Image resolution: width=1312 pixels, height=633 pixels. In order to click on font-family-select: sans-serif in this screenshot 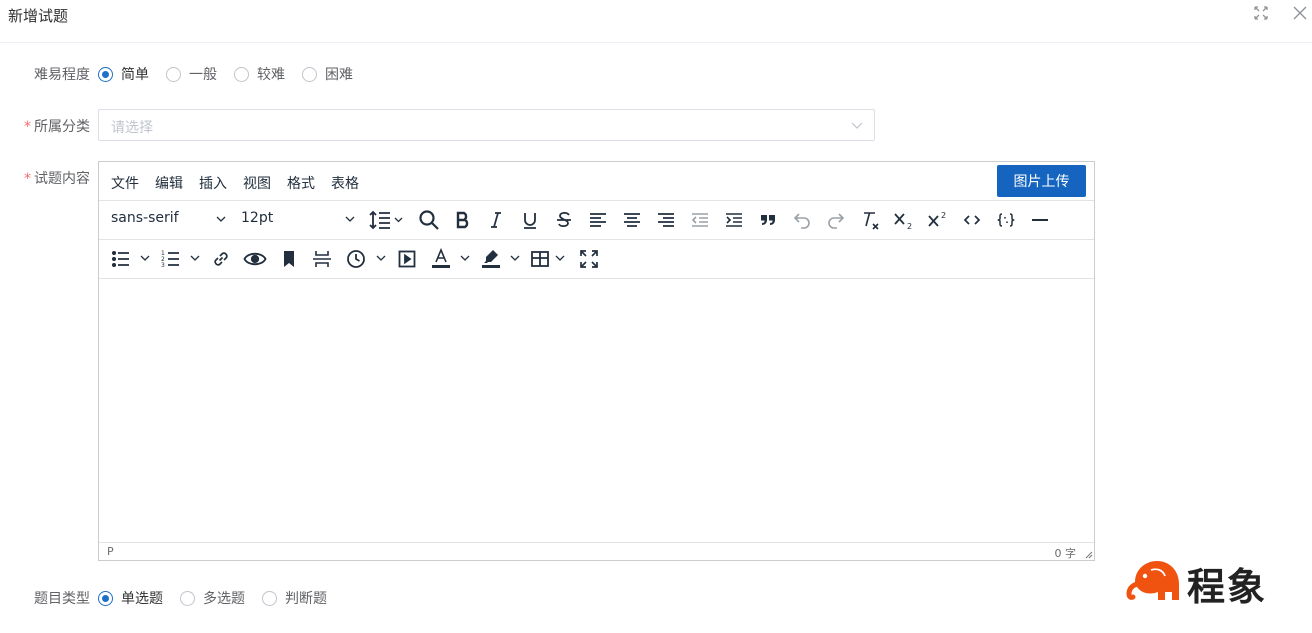, I will do `click(145, 218)`.